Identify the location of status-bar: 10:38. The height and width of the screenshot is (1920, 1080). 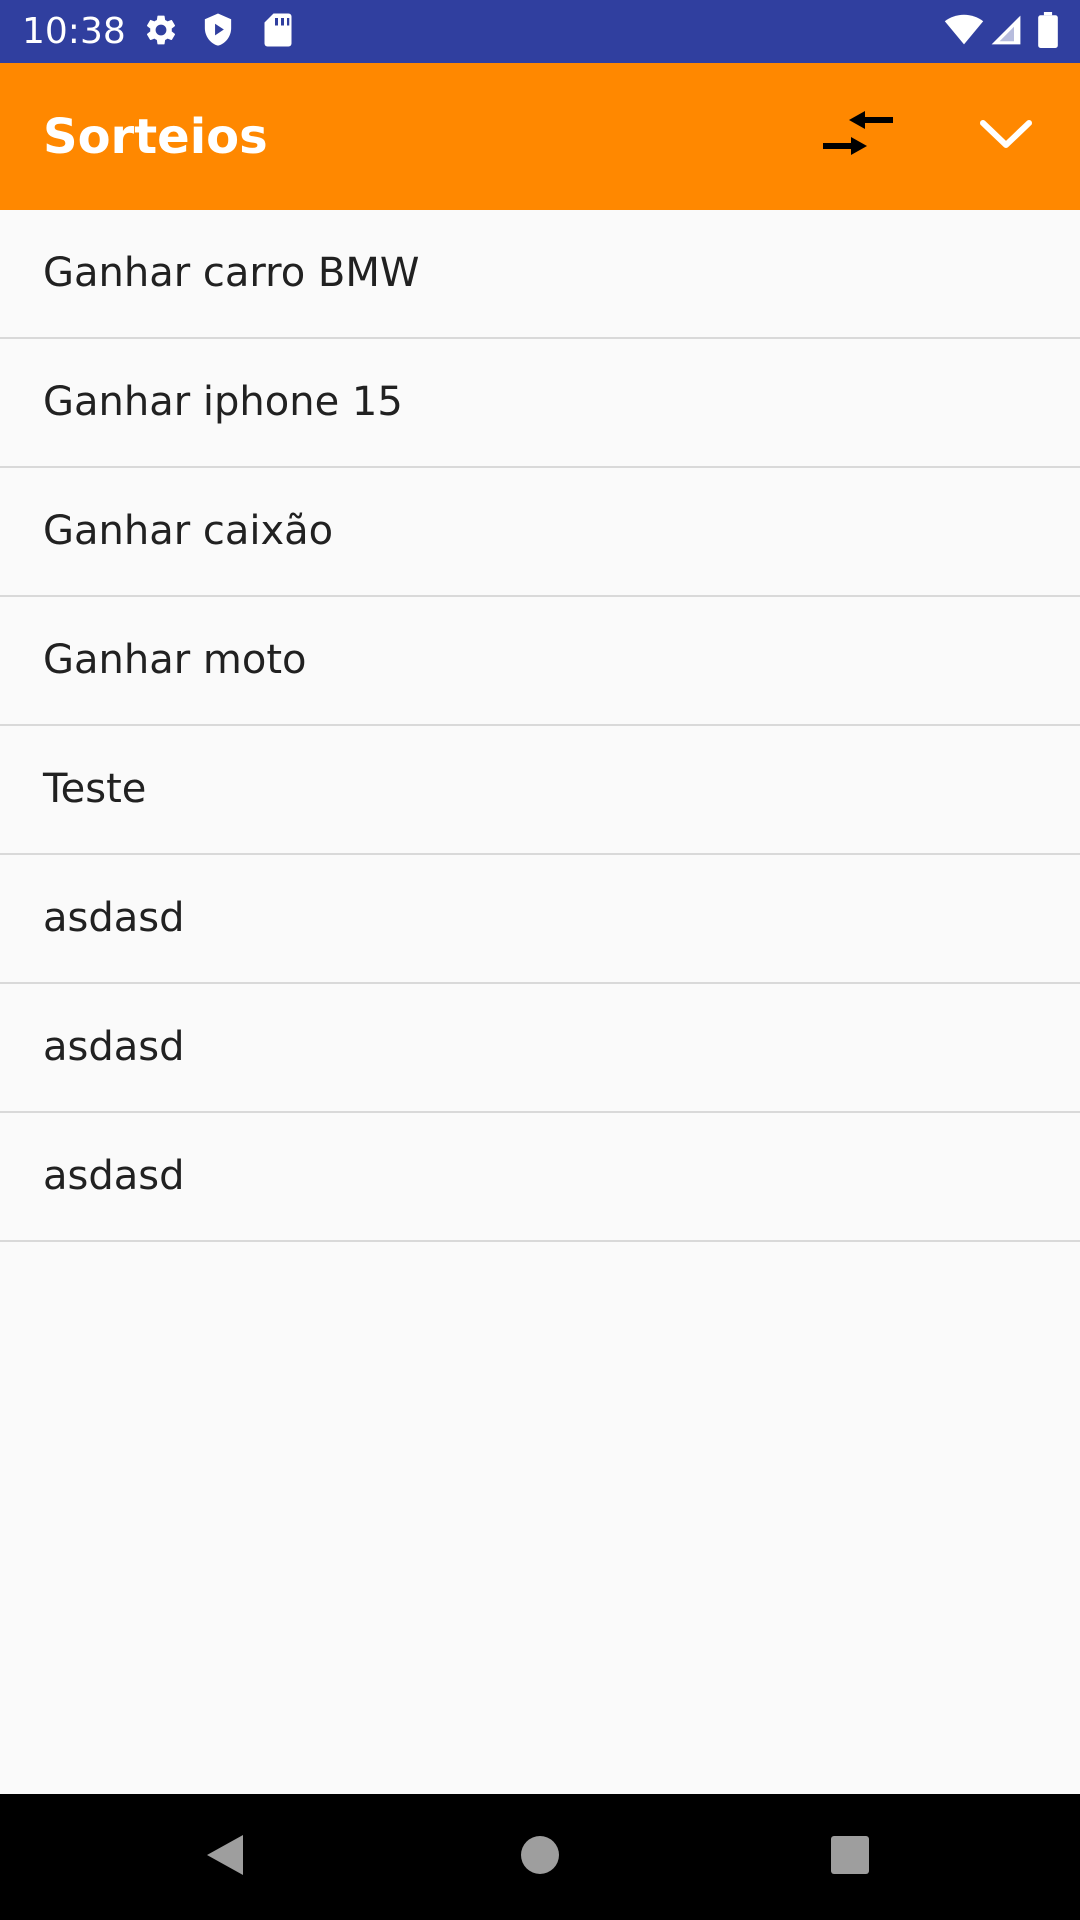
(540, 31).